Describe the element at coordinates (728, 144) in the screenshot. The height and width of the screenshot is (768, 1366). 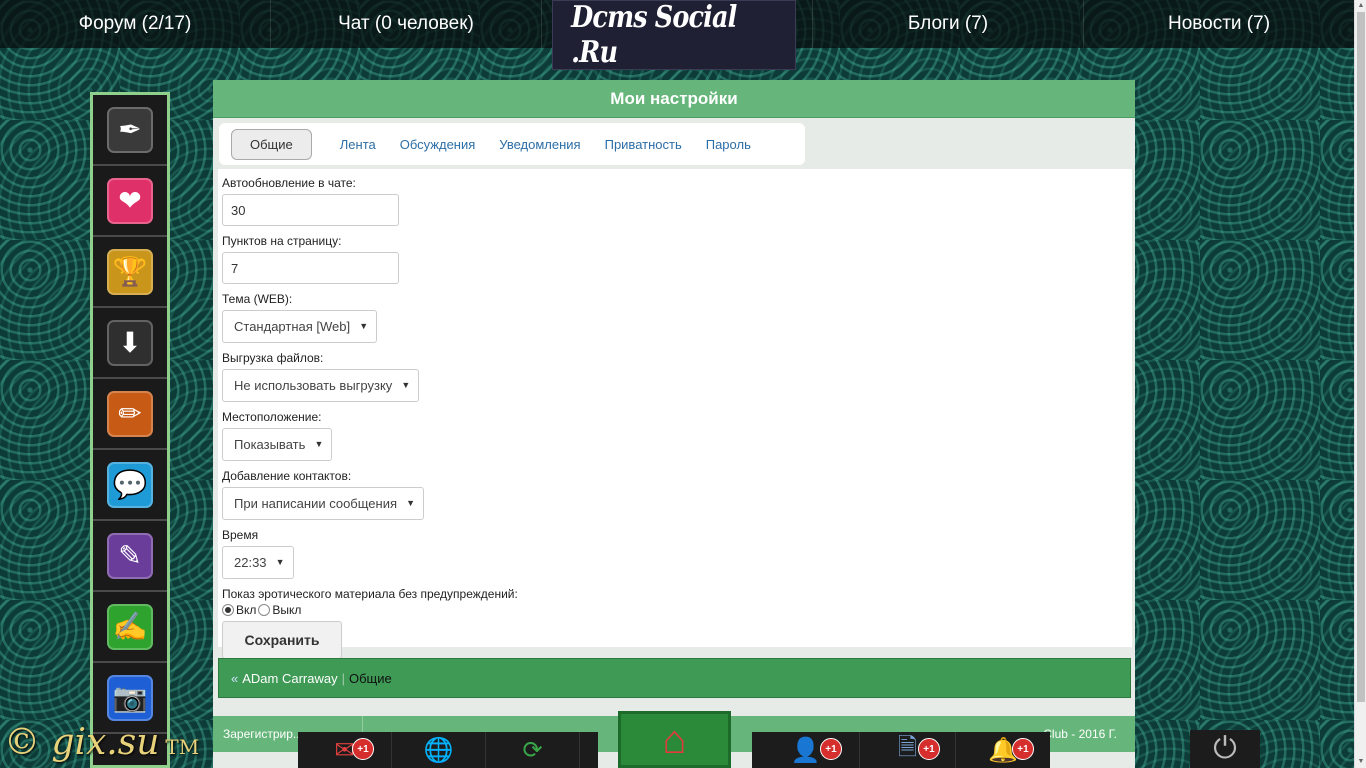
I see `tab-password: Пароль` at that location.